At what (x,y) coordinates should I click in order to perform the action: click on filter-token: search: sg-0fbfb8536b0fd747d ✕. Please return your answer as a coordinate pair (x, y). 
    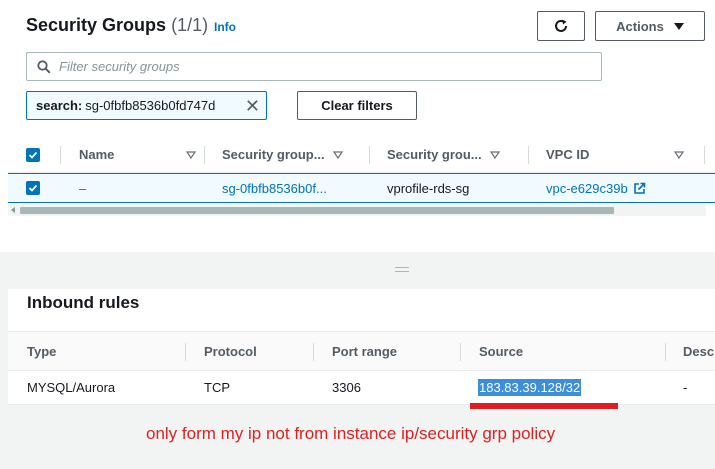
    Looking at the image, I should click on (146, 105).